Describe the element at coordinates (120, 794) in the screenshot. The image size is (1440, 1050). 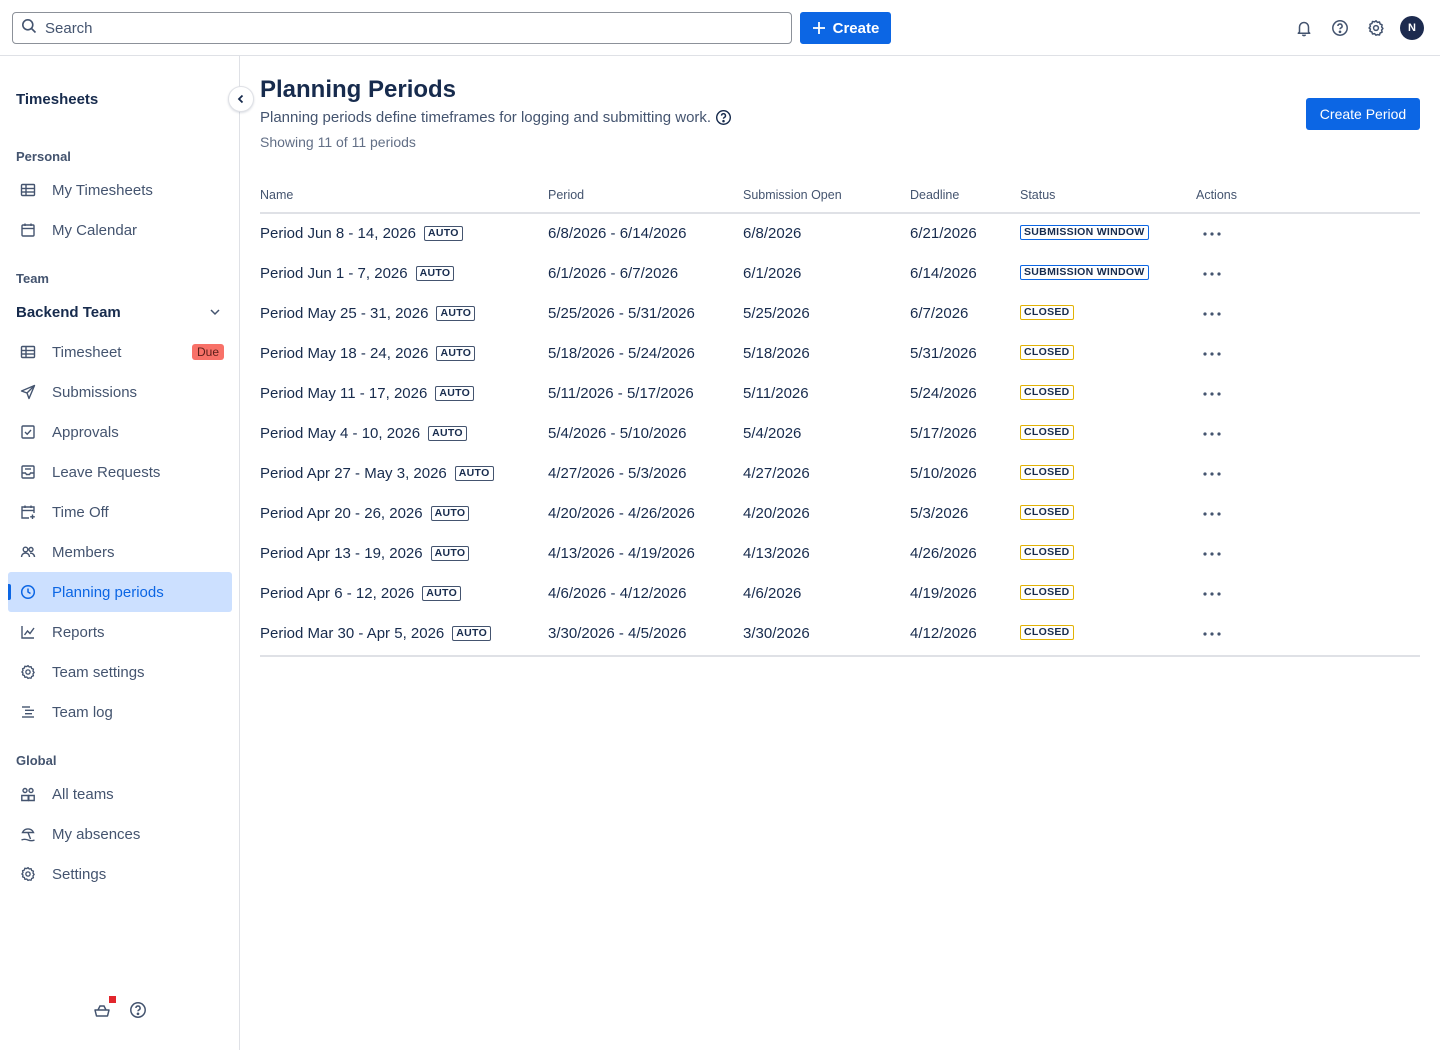
I see `sidebar-item-all-teams: All teams` at that location.